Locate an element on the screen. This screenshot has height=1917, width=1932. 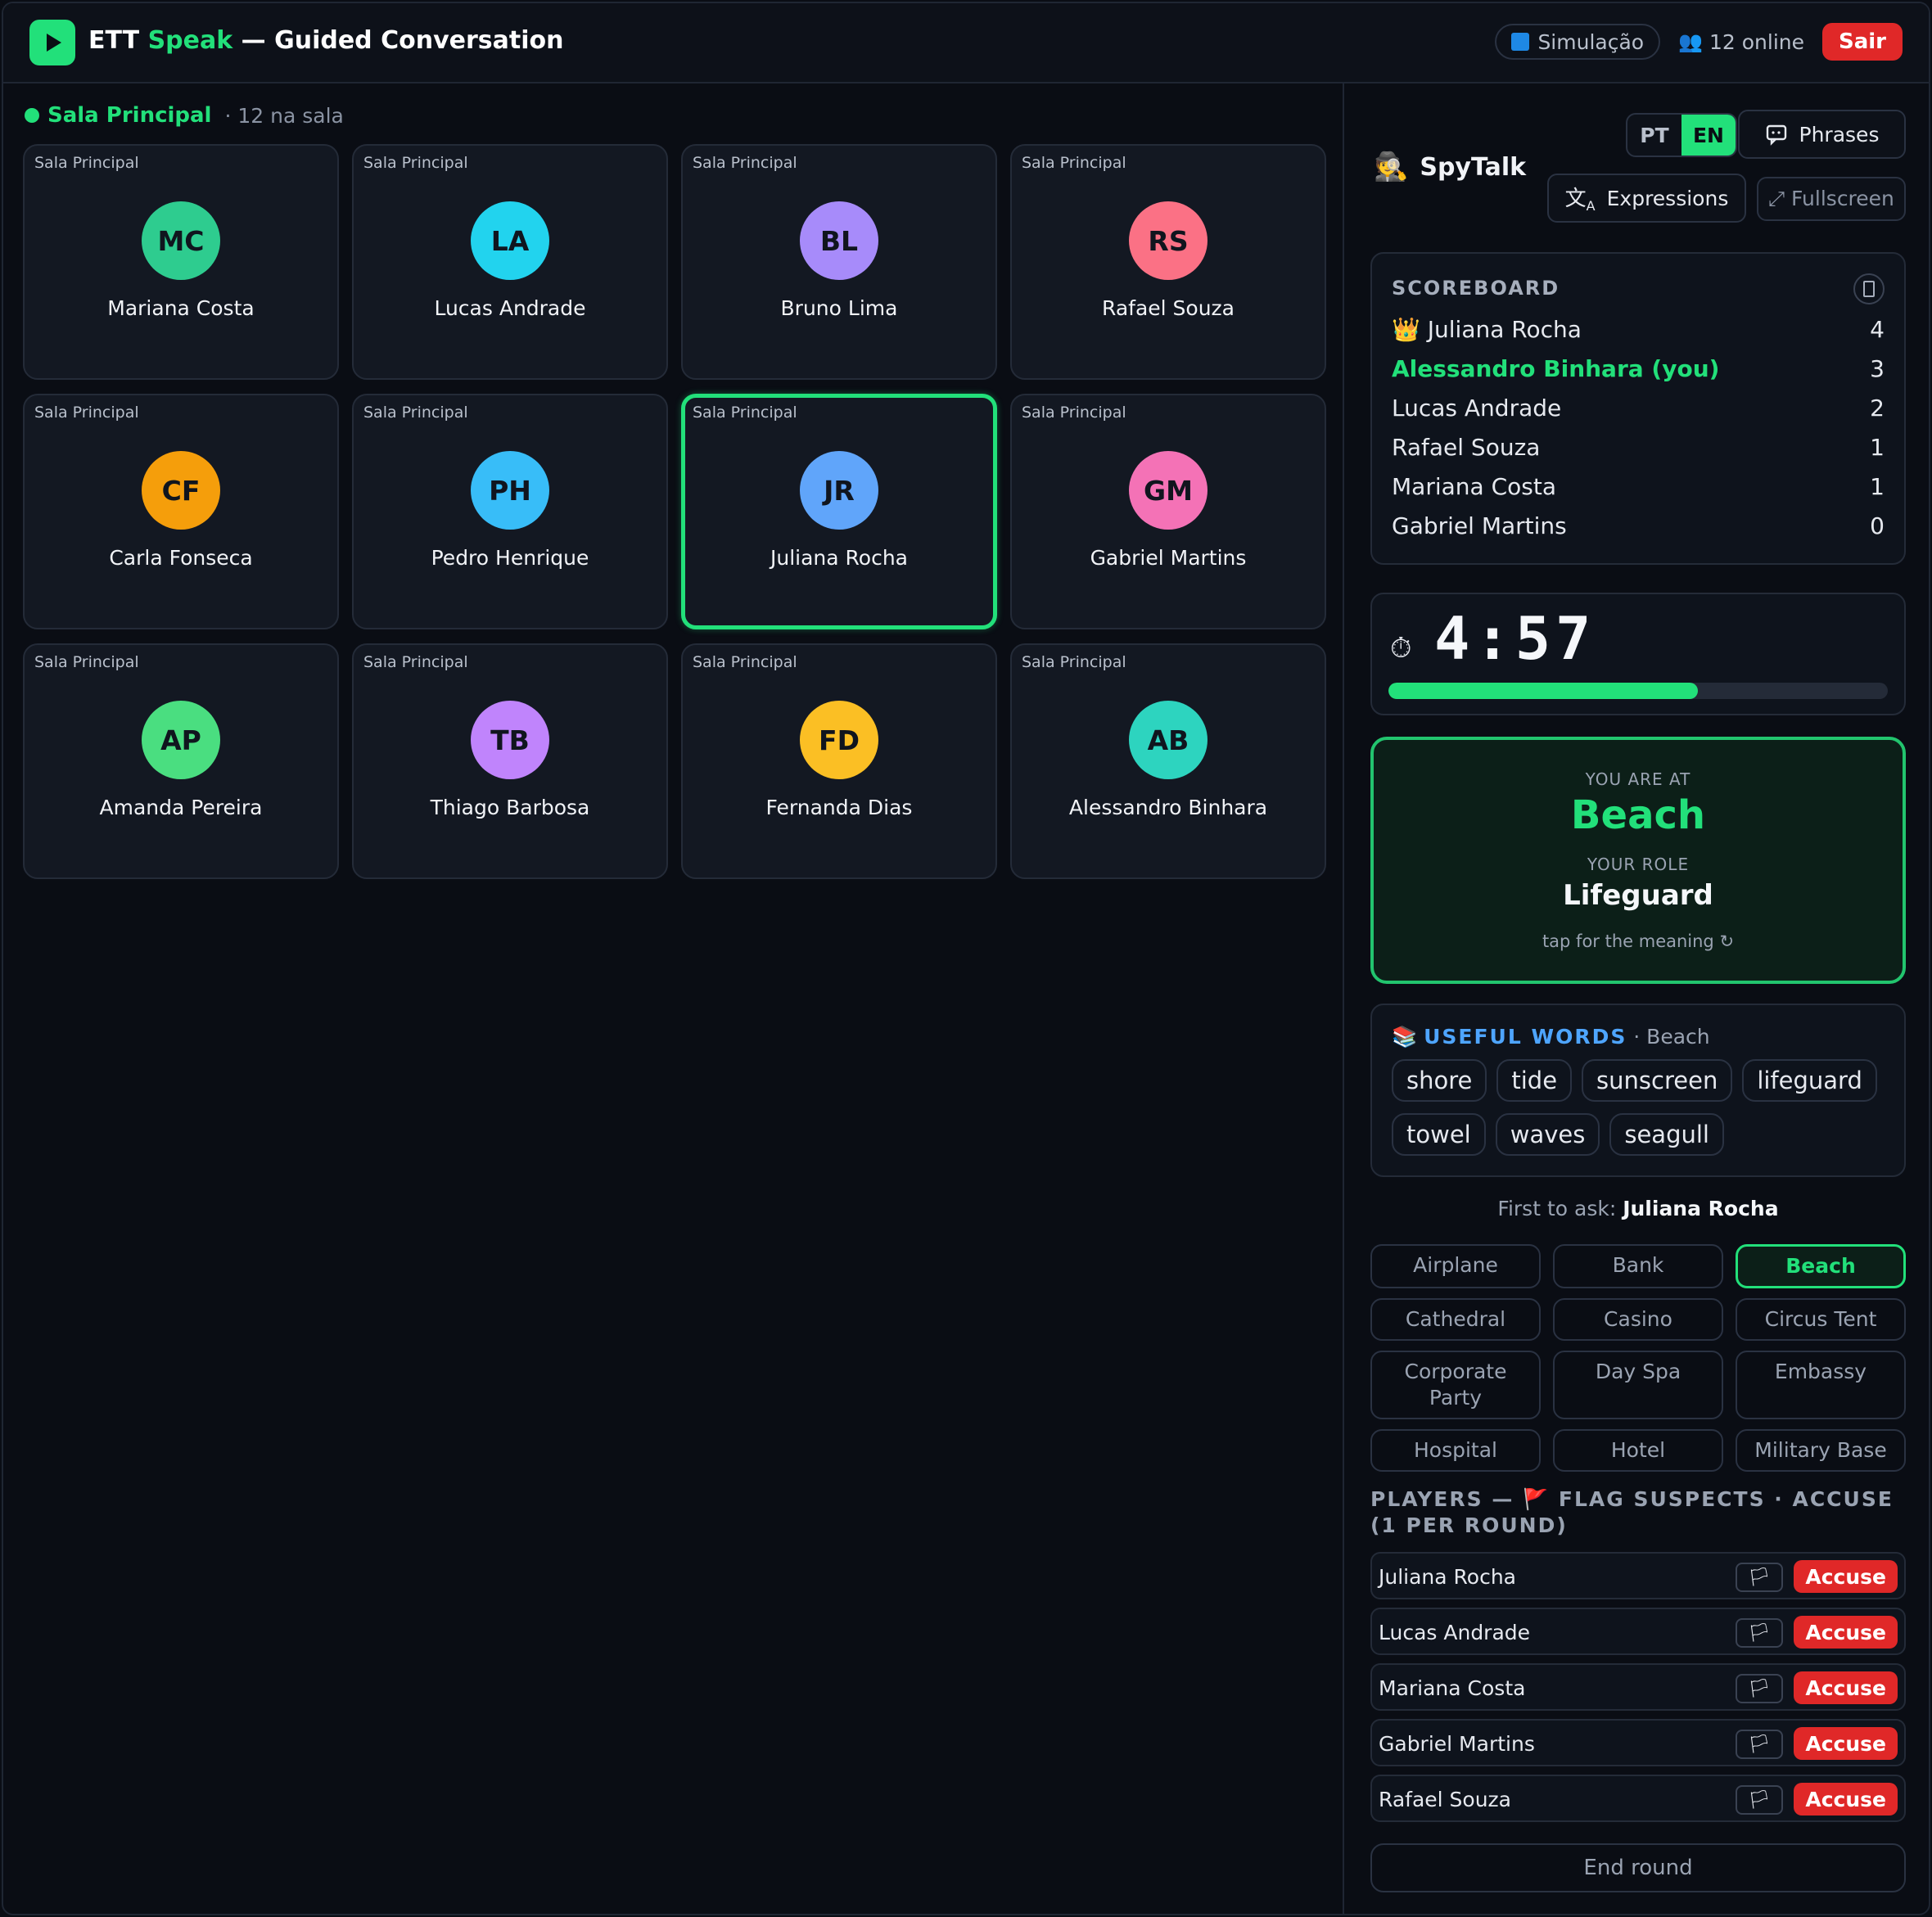
round-timer: ⏱ 4:57 is located at coordinates (1638, 654).